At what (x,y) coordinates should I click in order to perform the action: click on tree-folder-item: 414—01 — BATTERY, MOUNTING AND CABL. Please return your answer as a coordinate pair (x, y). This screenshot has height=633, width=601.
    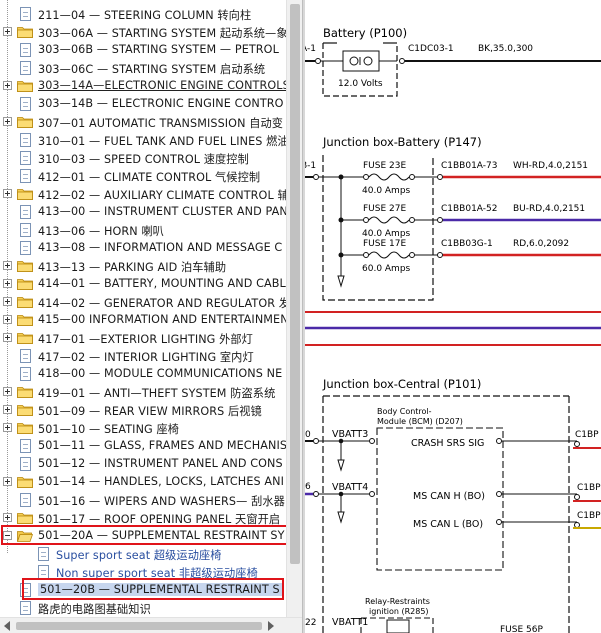
    Looking at the image, I should click on (143, 284).